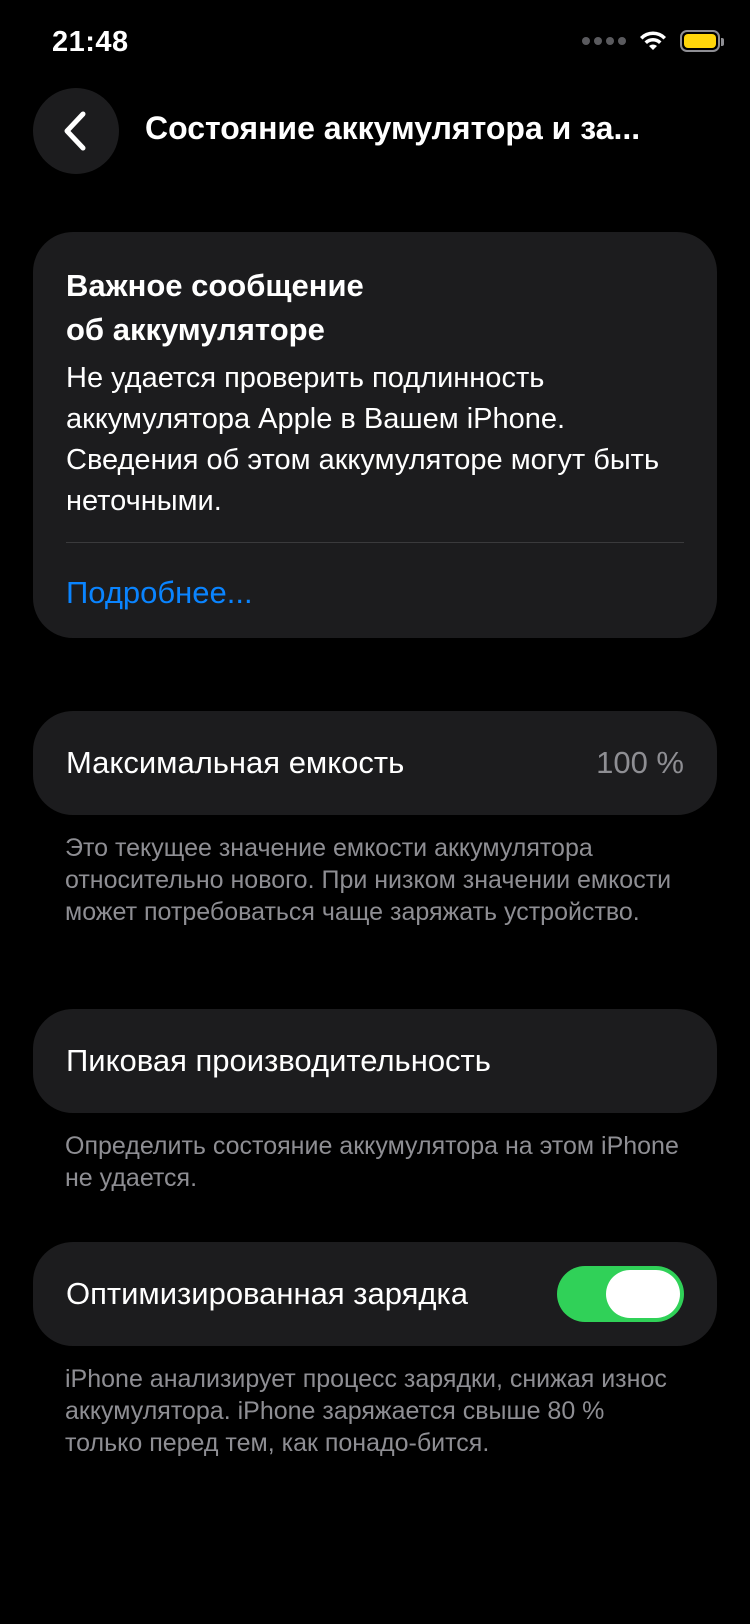  Describe the element at coordinates (604, 41) in the screenshot. I see `cellular-signal-icon` at that location.